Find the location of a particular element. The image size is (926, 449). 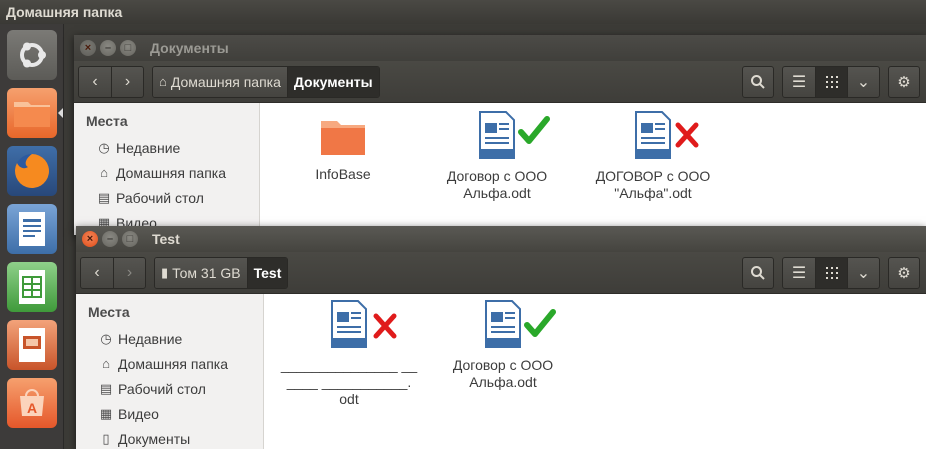

launcher-files-button is located at coordinates (32, 113).